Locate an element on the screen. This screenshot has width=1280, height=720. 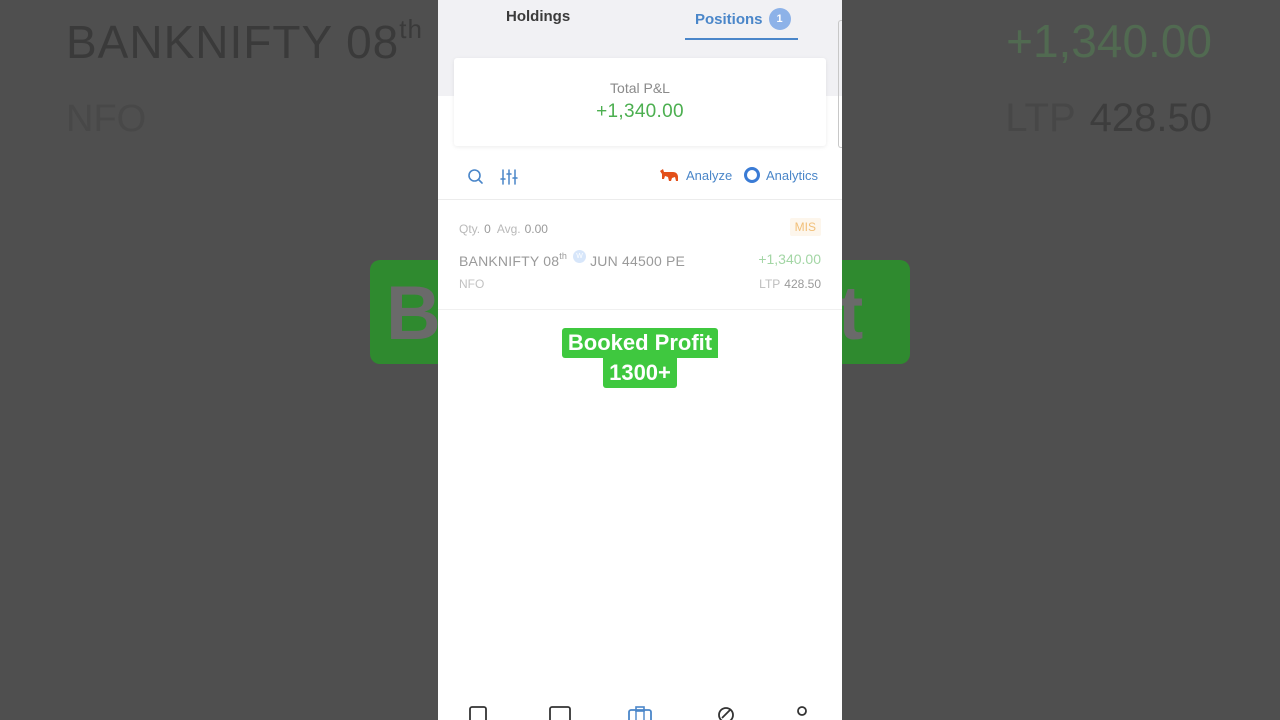
caption-overlay: Booked Profit 1300+ is located at coordinates (640, 358).